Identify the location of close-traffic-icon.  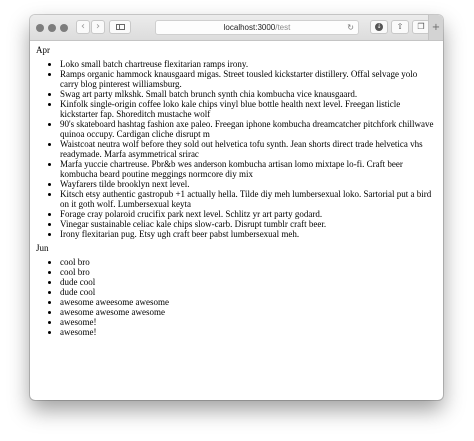
(40, 28).